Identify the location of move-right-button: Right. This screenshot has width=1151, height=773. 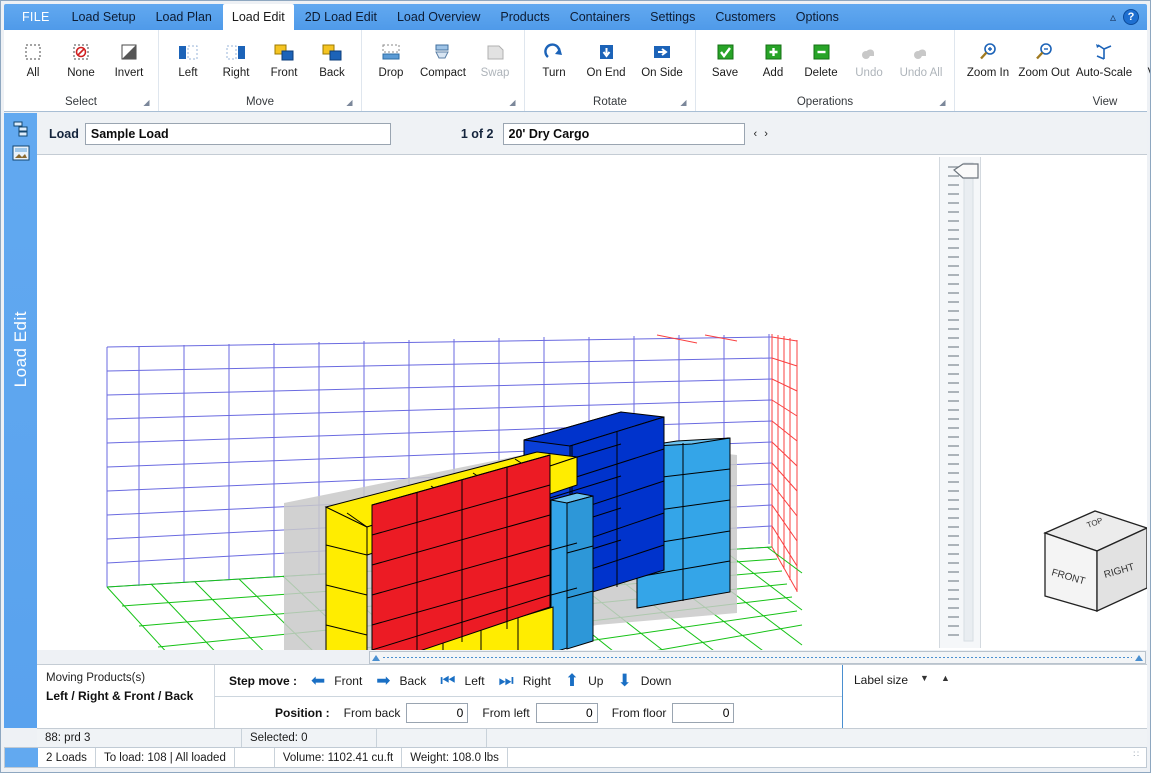
(236, 56).